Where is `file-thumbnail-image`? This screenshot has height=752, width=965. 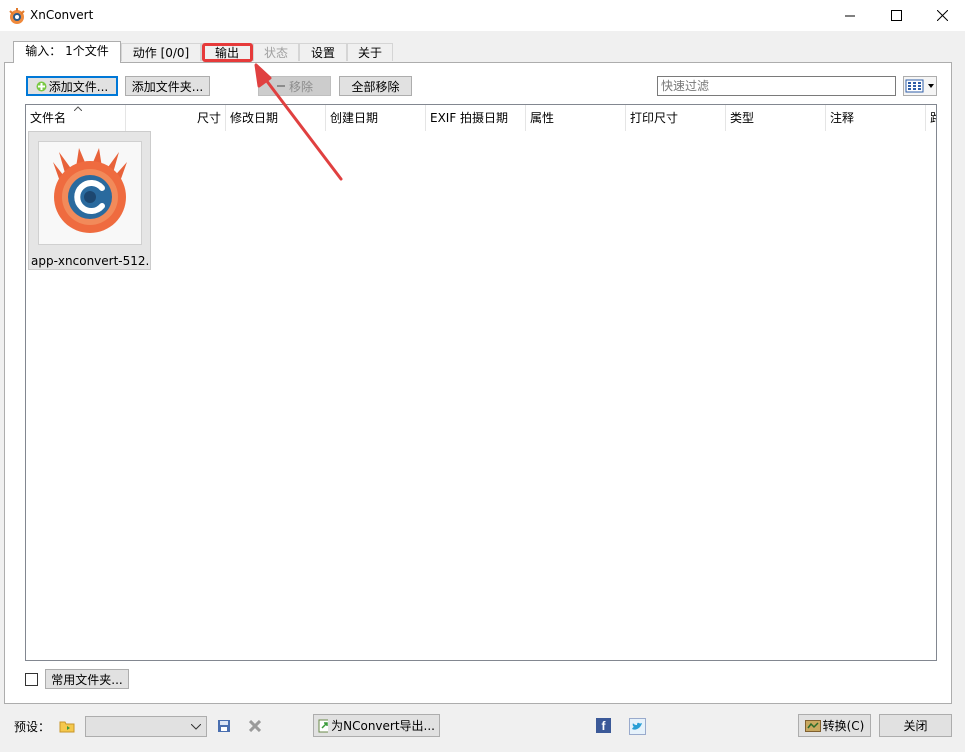 file-thumbnail-image is located at coordinates (90, 193).